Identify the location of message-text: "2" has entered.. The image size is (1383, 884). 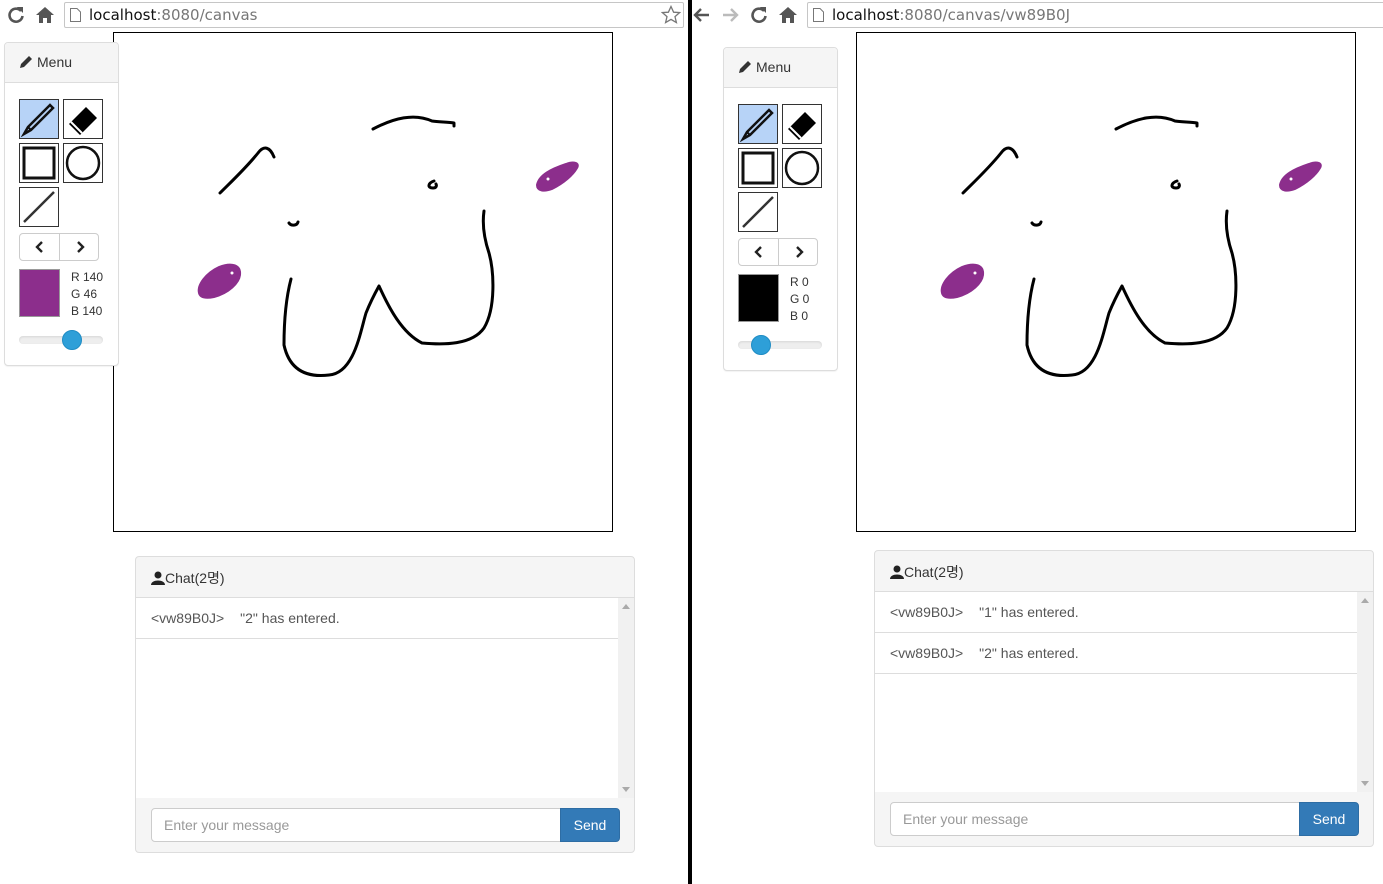
(290, 618).